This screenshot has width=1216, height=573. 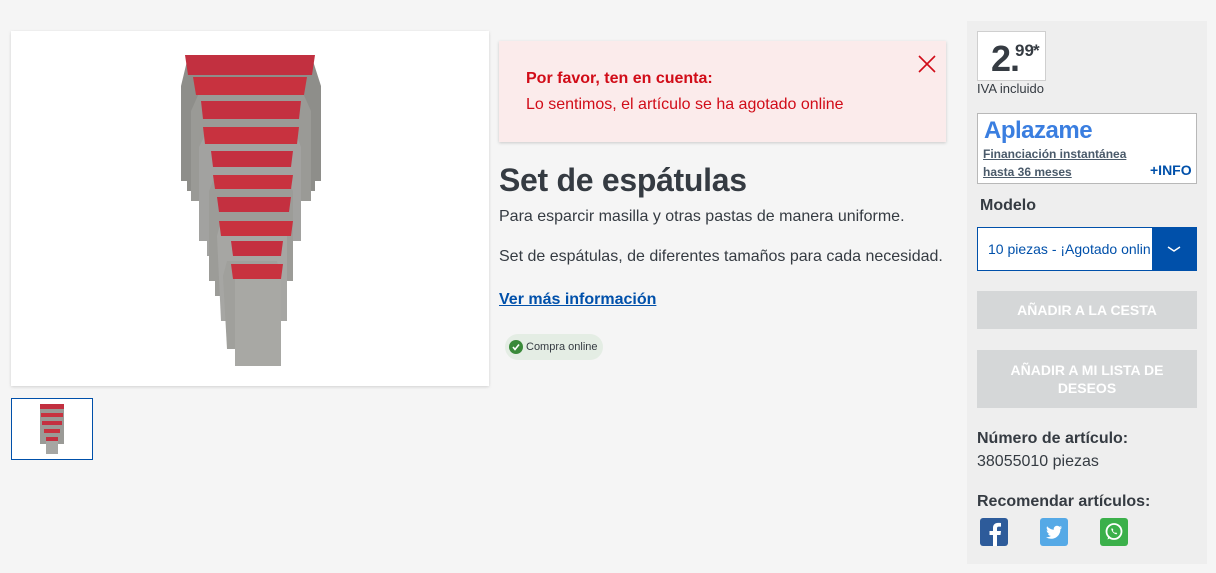 I want to click on product-thumbnail, so click(x=52, y=429).